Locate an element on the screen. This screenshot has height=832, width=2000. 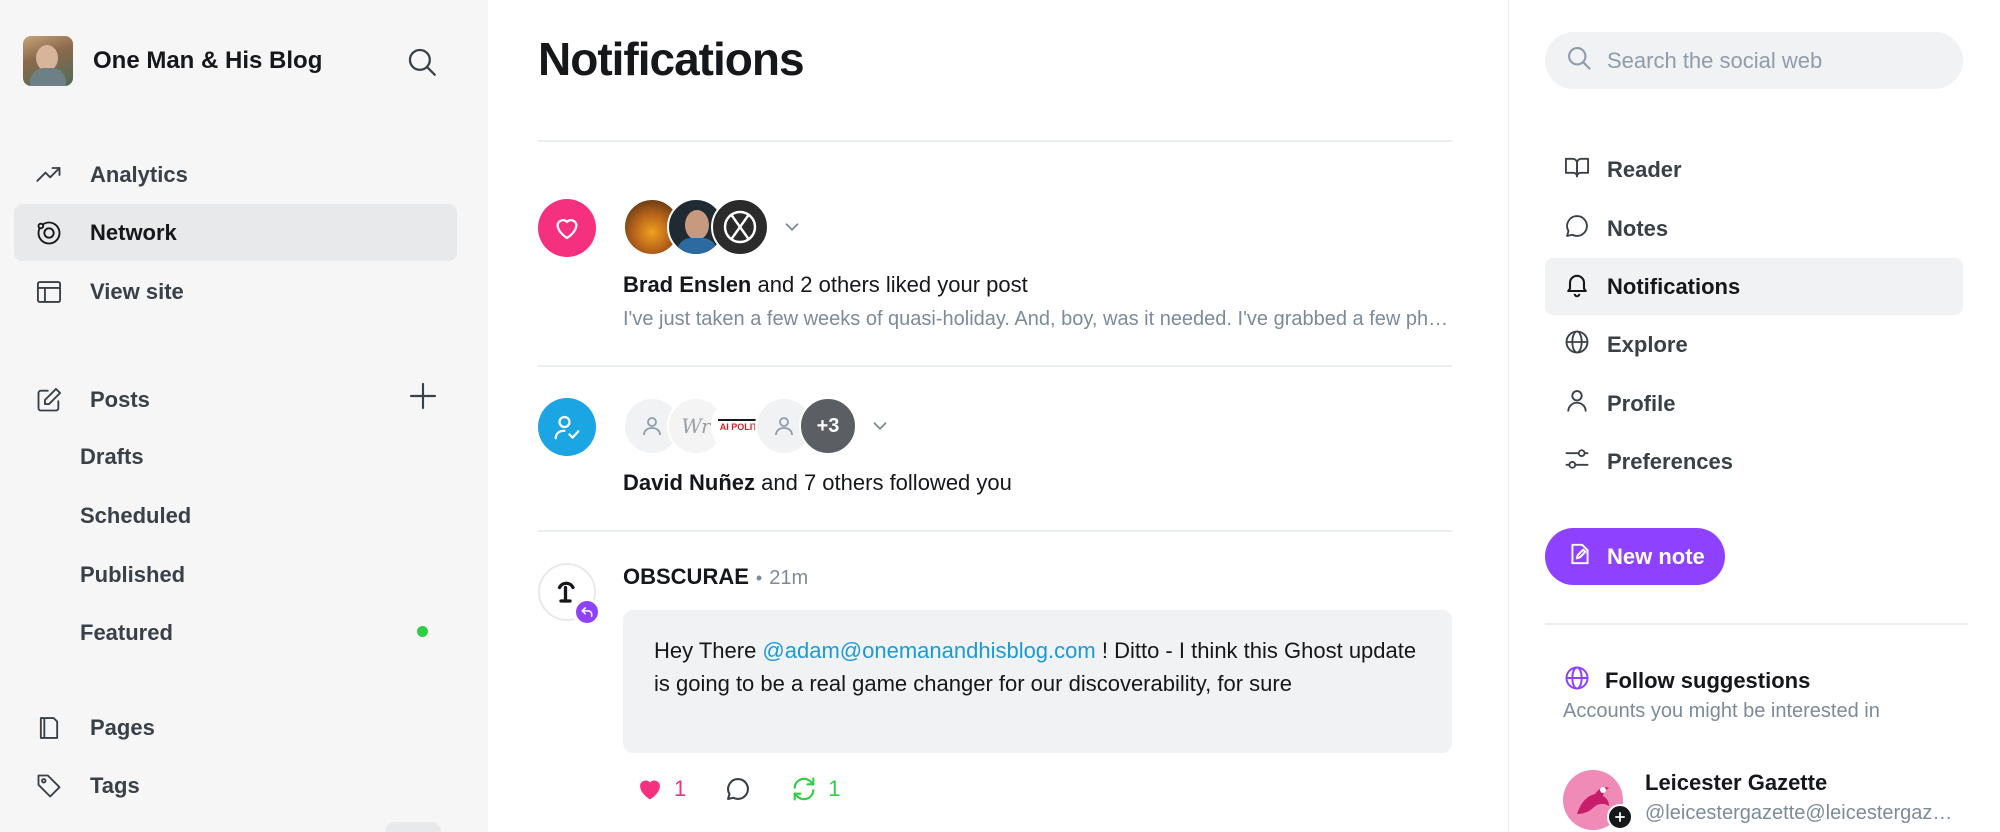
avatar-text: Wr is located at coordinates (696, 426).